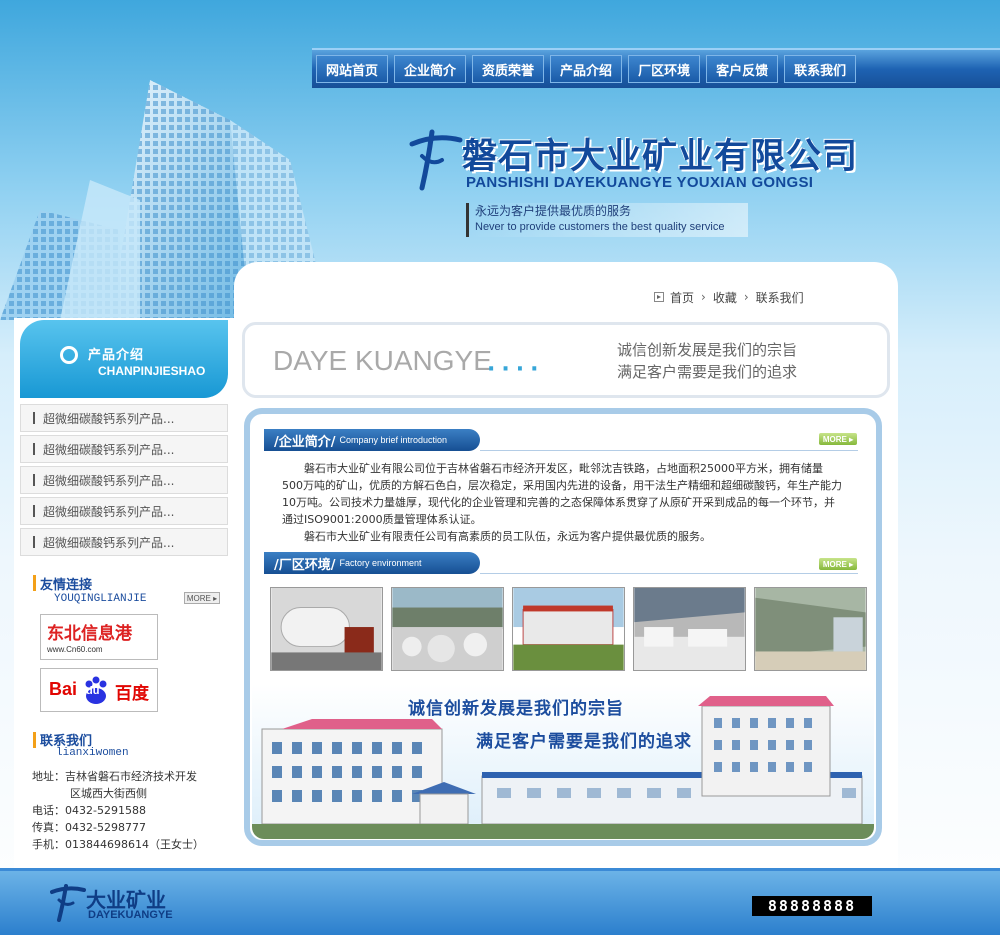  I want to click on footer-logo-mark-icon, so click(68, 903).